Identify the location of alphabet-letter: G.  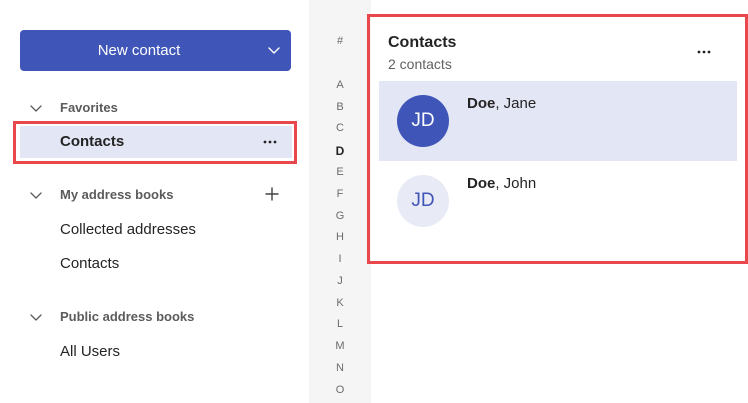
(340, 216).